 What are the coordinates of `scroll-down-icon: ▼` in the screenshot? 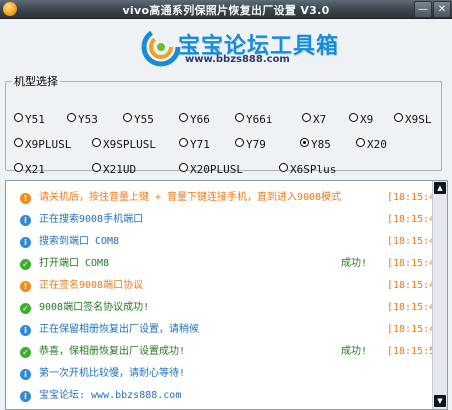 It's located at (440, 401).